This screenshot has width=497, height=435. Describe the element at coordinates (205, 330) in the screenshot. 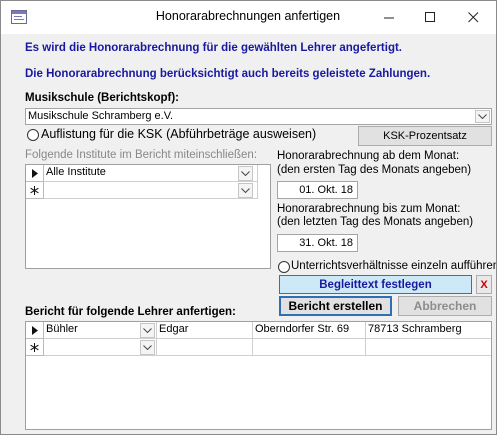

I see `lehrer-vorname-cell: Edgar` at that location.